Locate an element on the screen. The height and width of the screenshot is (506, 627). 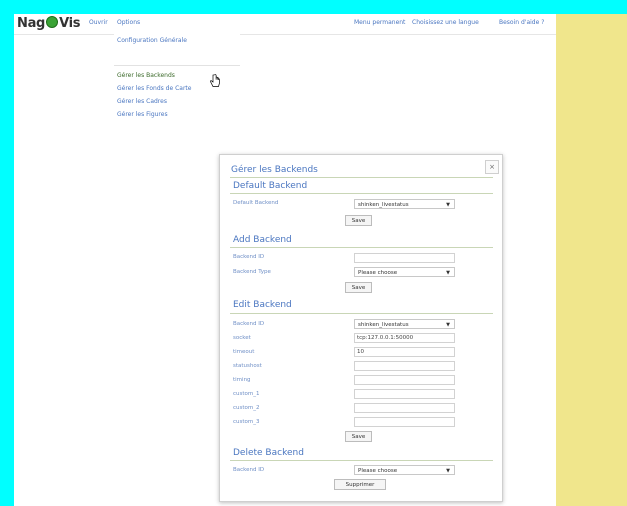
section-delete-backend-title: Delete Backend is located at coordinates (268, 453).